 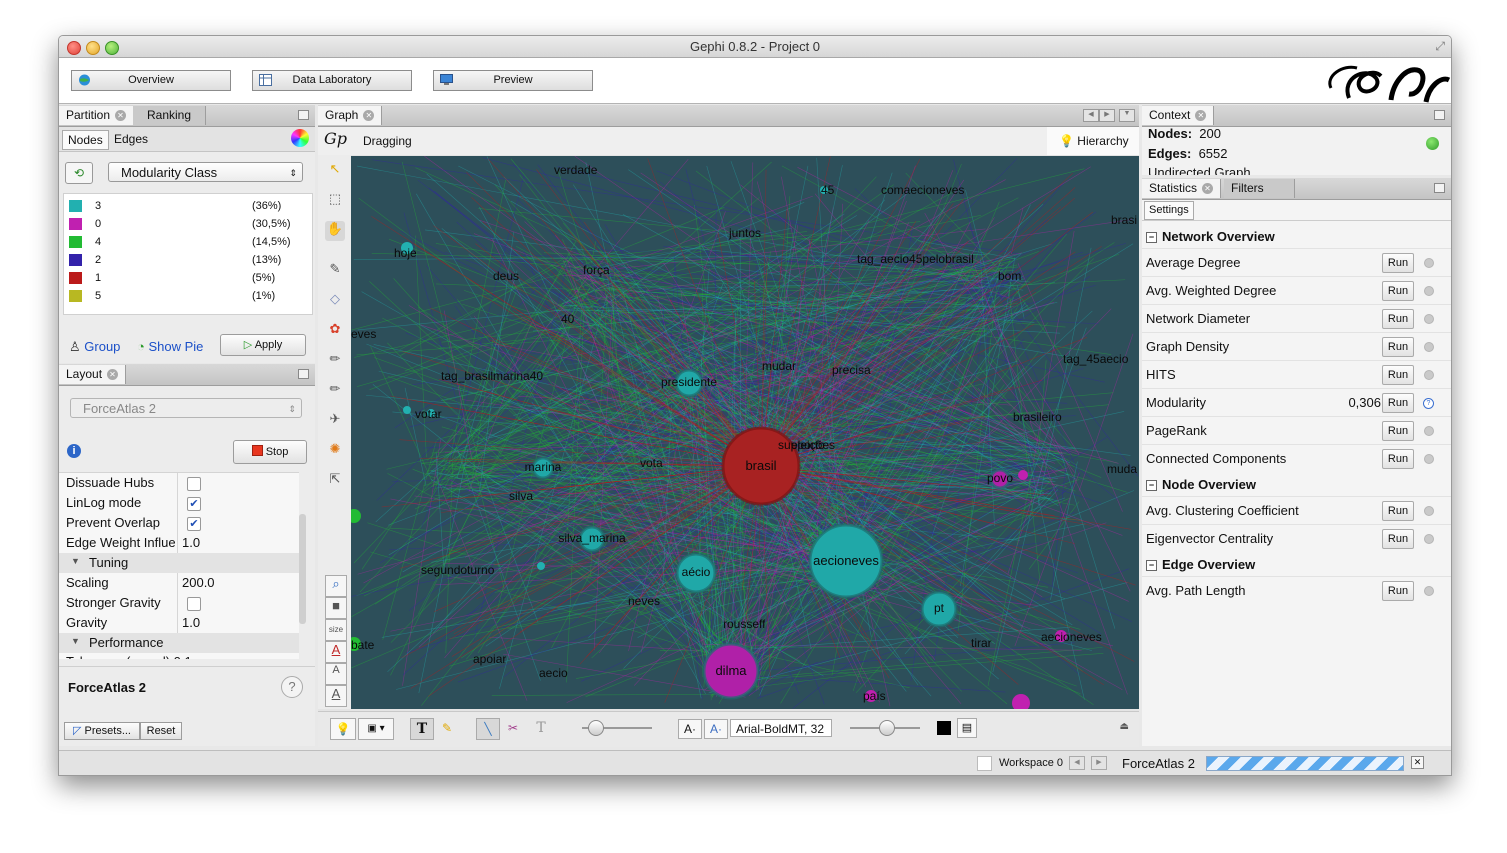 What do you see at coordinates (205, 172) in the screenshot?
I see `partition-attribute-select: Modularity Class ⇕` at bounding box center [205, 172].